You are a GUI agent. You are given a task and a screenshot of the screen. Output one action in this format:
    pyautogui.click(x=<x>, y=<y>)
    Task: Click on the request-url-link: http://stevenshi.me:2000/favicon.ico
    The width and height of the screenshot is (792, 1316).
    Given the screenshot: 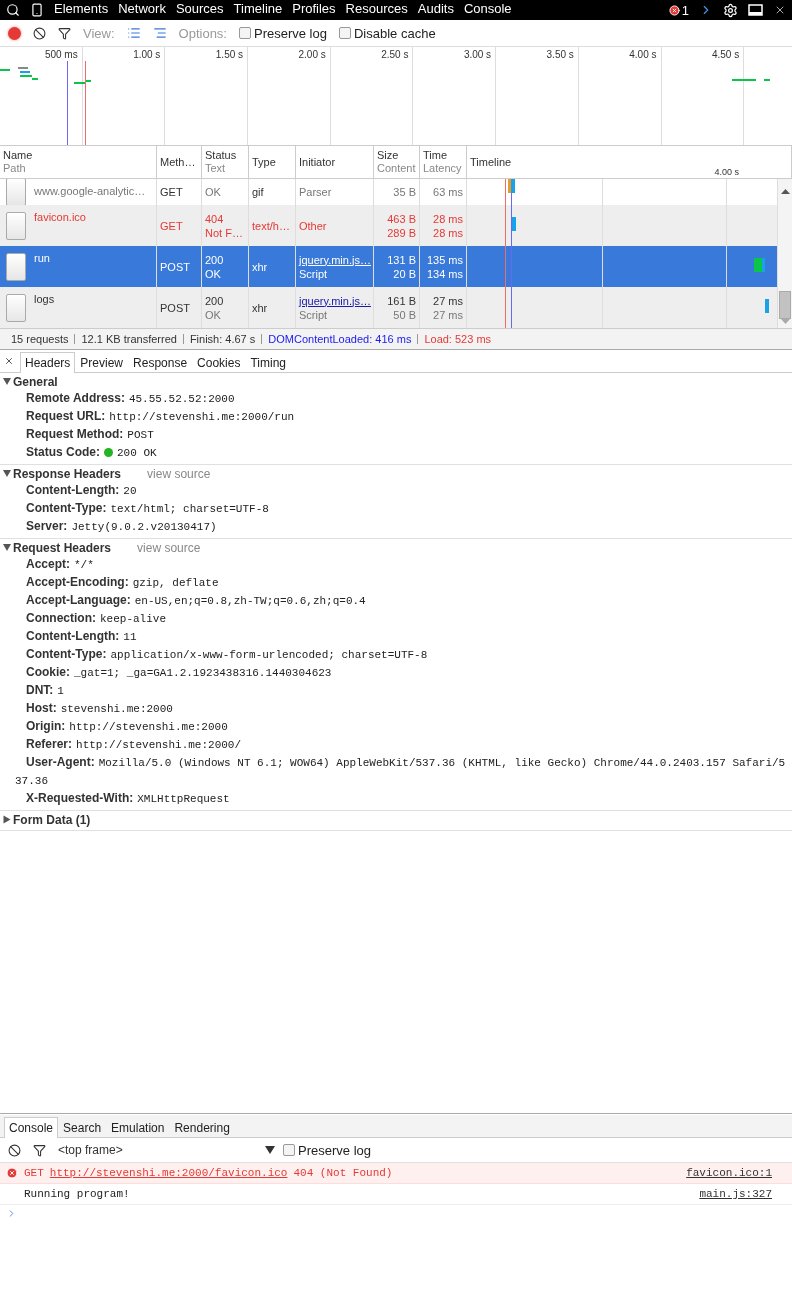 What is the action you would take?
    pyautogui.click(x=168, y=1173)
    